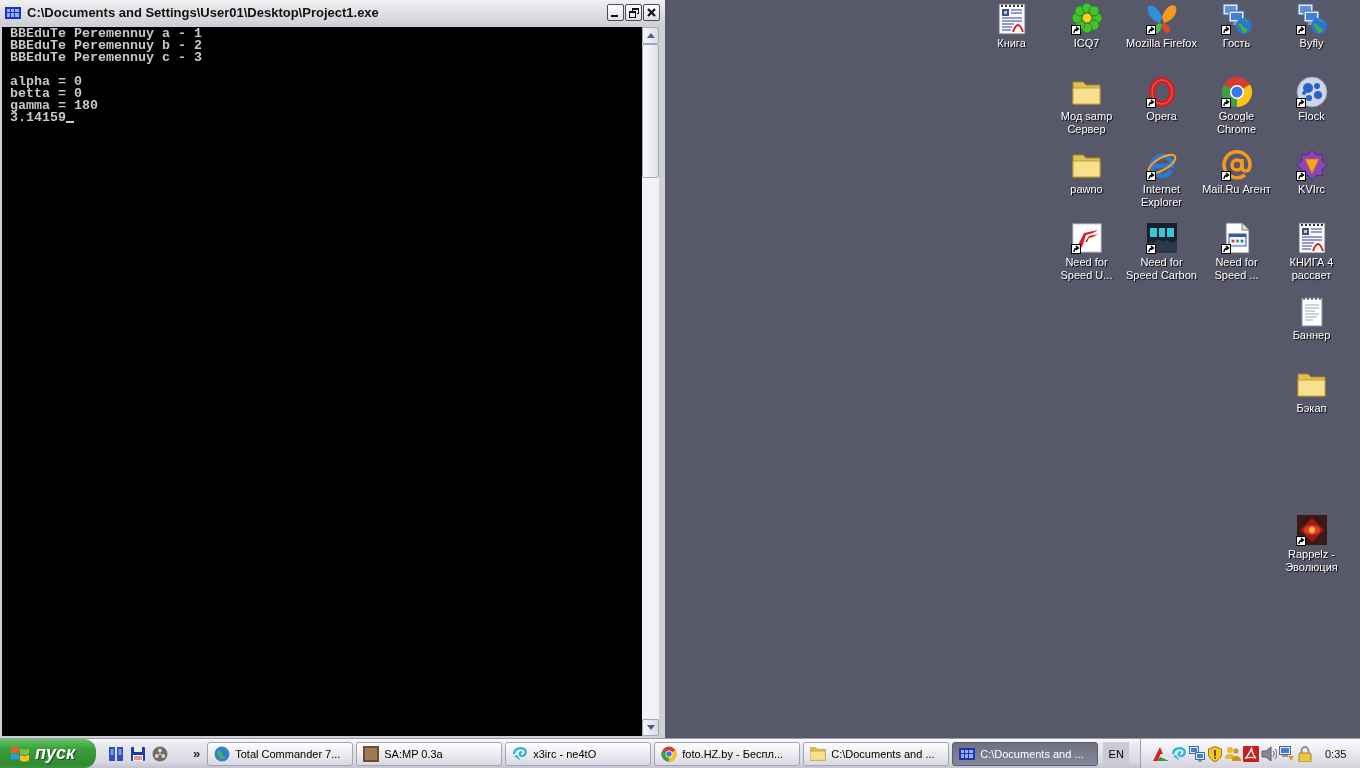 The image size is (1360, 768). Describe the element at coordinates (615, 12) in the screenshot. I see `minimize-button` at that location.